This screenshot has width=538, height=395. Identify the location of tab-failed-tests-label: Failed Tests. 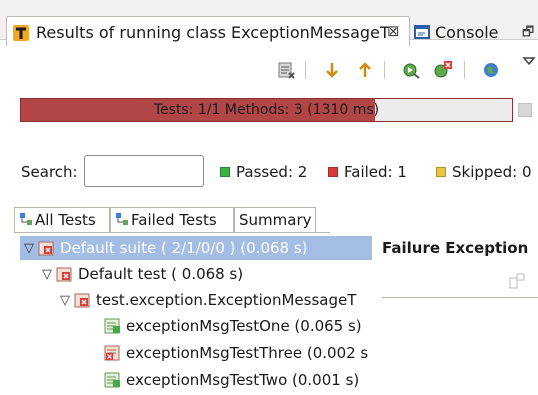
(174, 220).